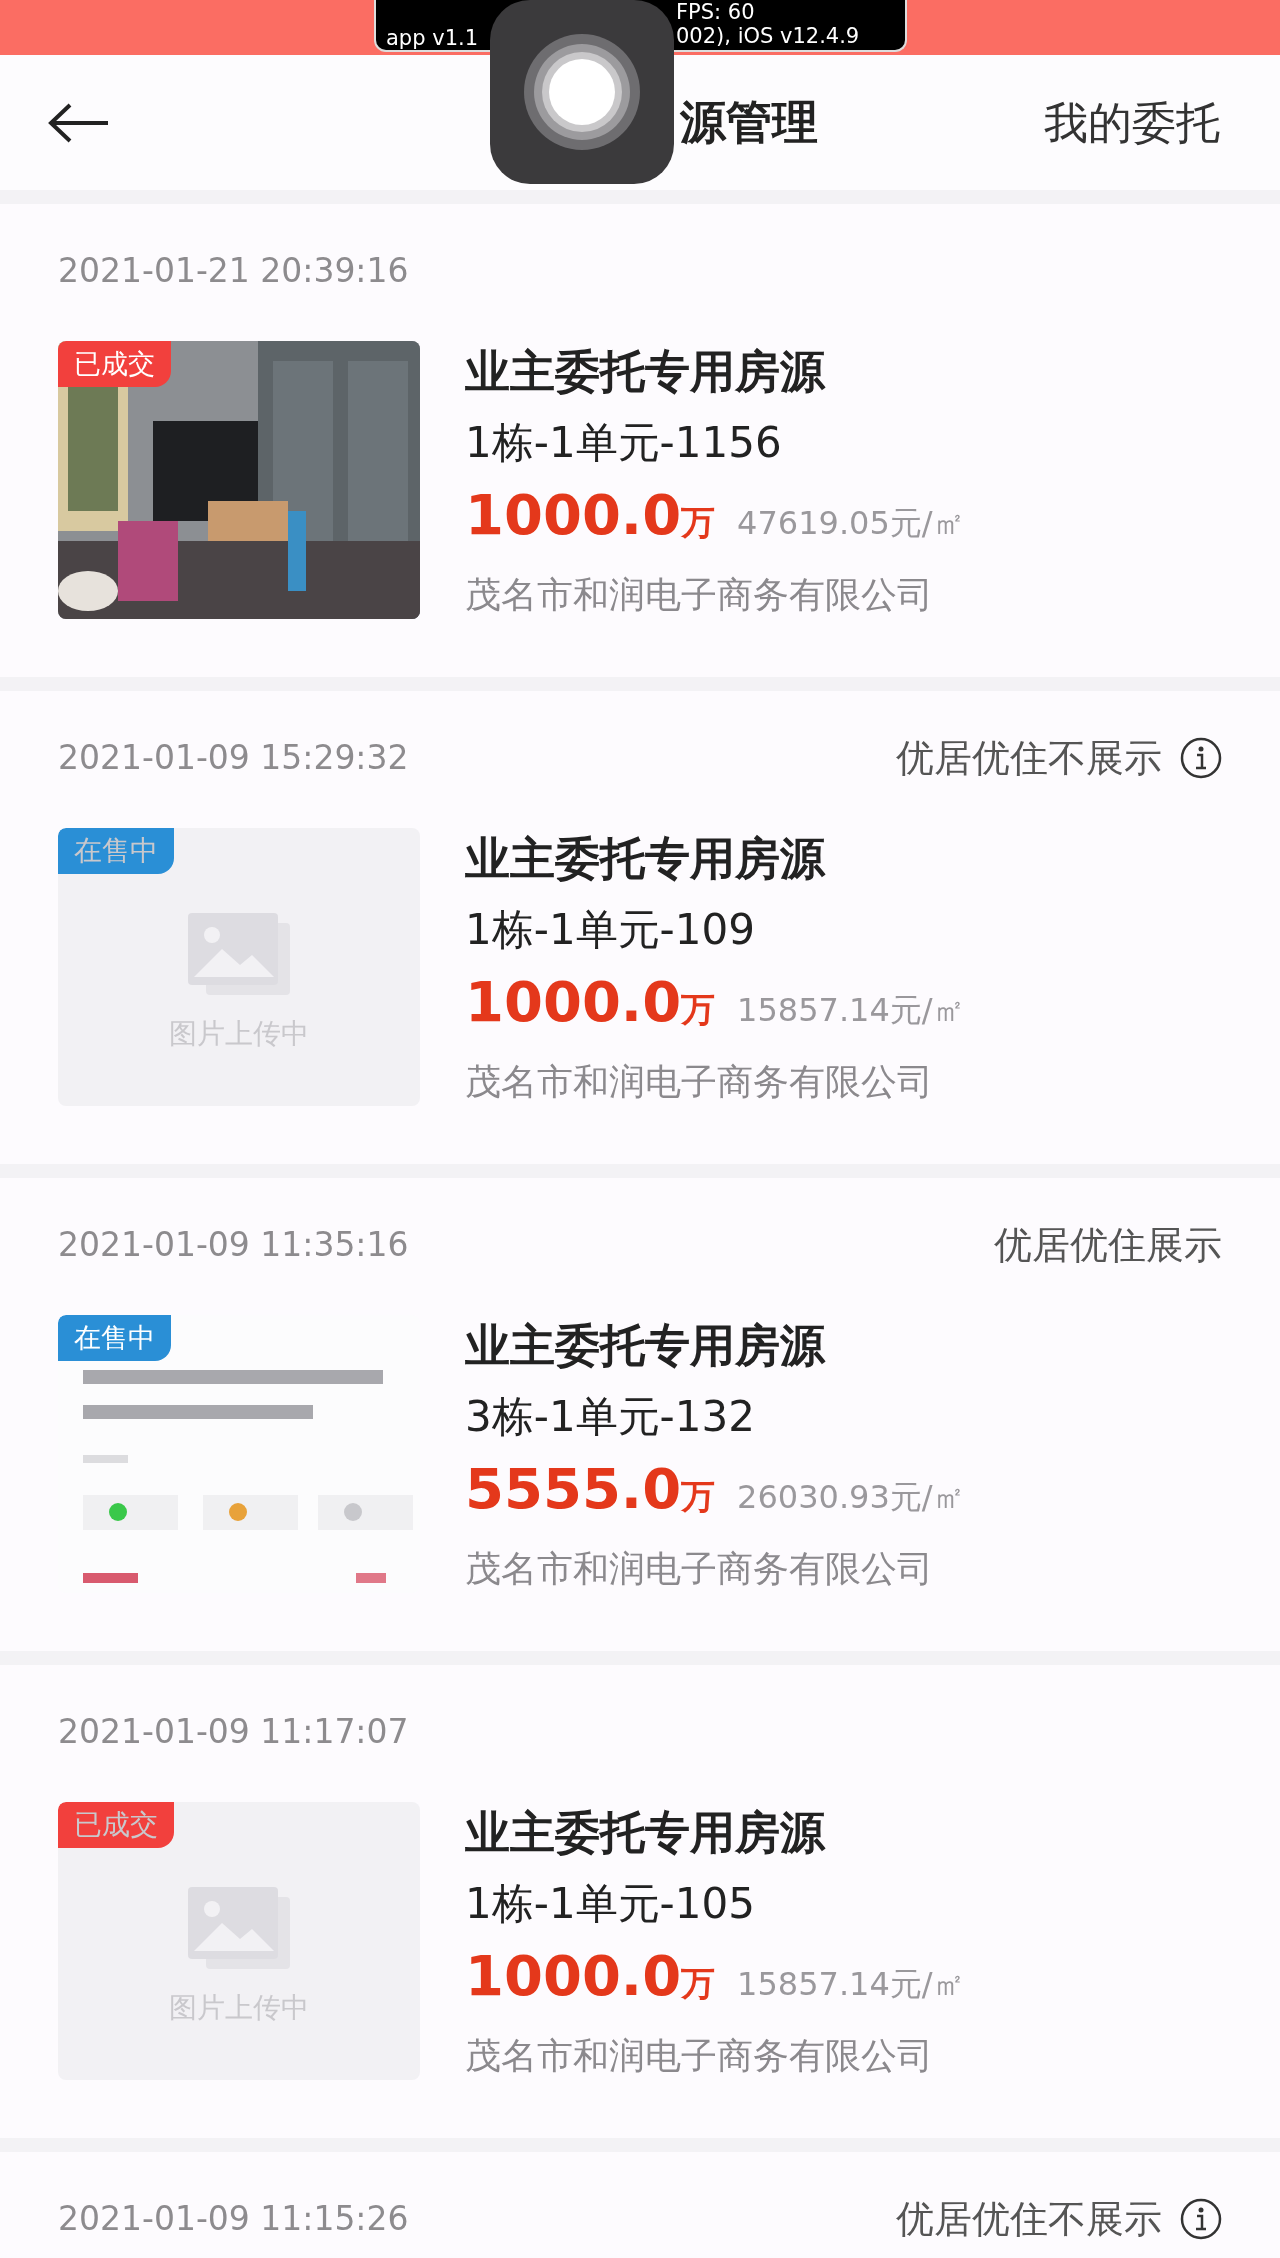 This screenshot has width=1280, height=2258. Describe the element at coordinates (233, 1732) in the screenshot. I see `listing-date: 2021-01-09 11:17:07` at that location.